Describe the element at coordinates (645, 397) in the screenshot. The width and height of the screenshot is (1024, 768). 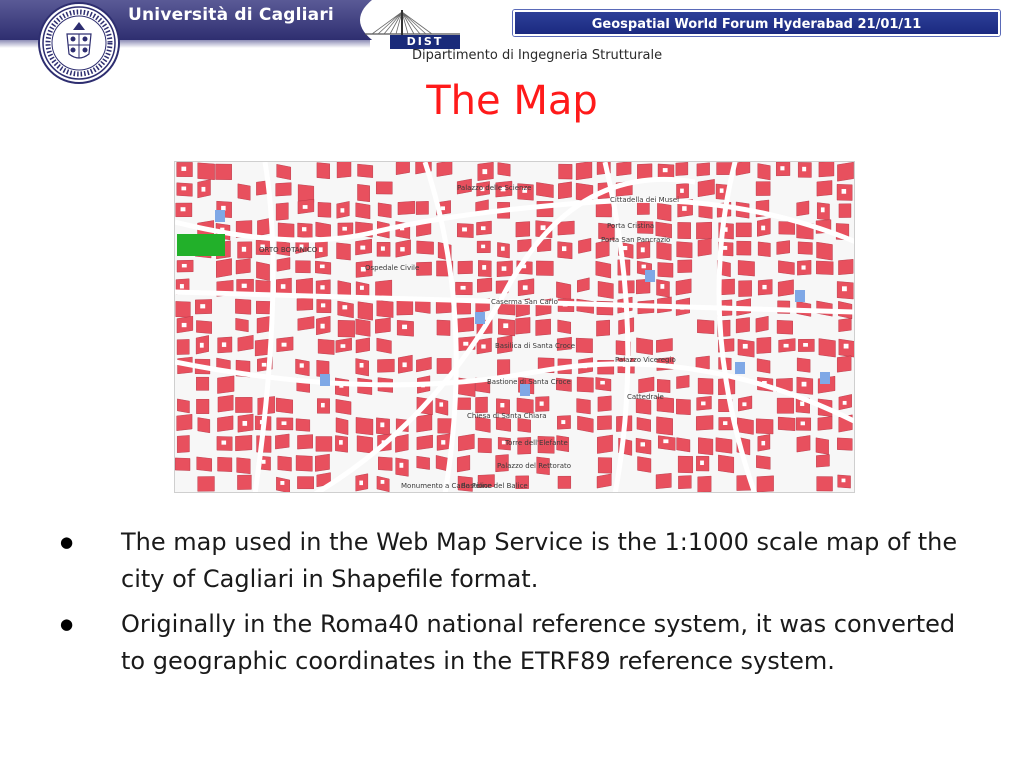
I see `map-label: Cattedrale` at that location.